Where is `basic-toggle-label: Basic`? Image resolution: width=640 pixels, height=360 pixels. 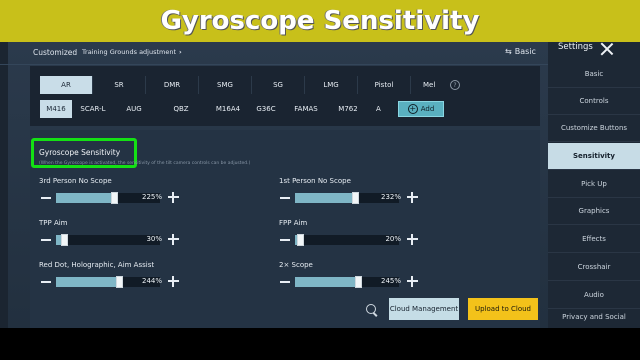
basic-toggle-label: Basic is located at coordinates (525, 51).